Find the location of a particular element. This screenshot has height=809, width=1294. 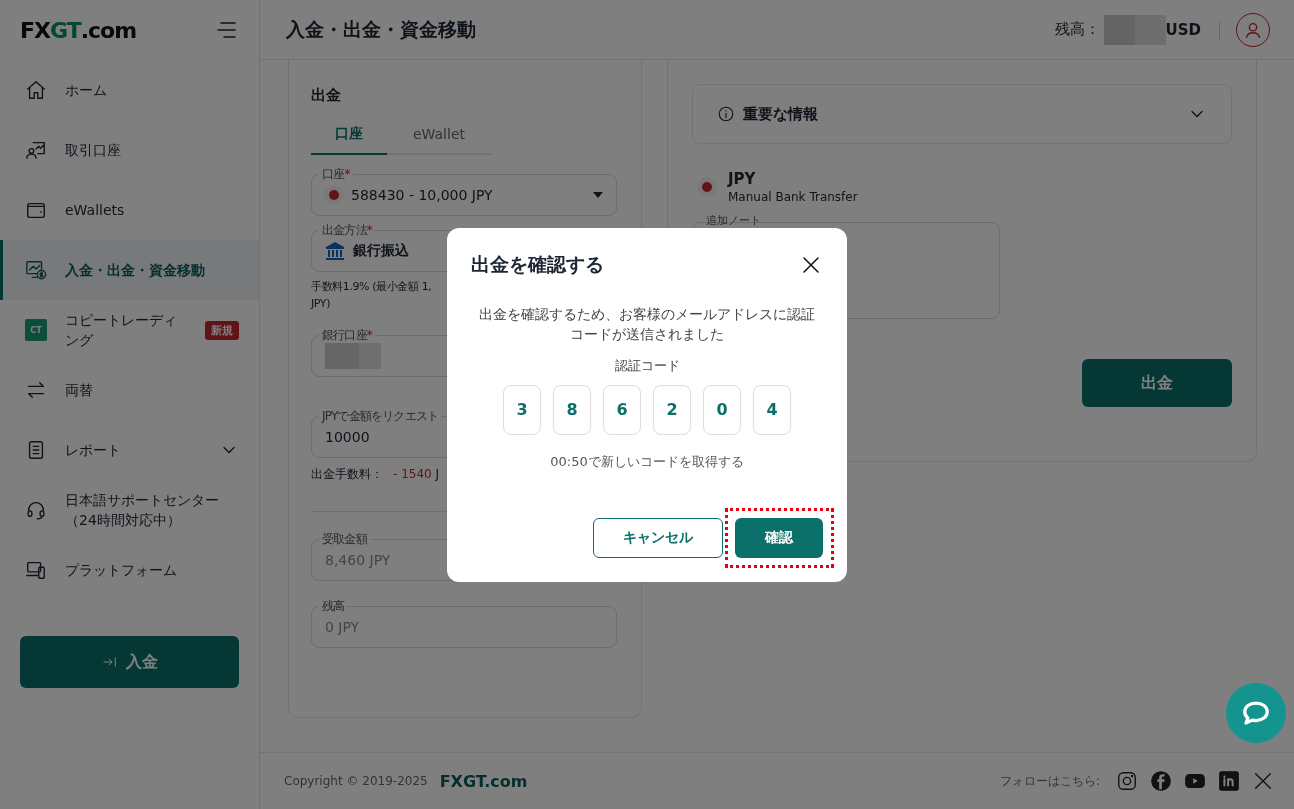

dialog-message: 出金を確認するため、お客様のメールアドレスに認証コードが送信されました is located at coordinates (647, 324).